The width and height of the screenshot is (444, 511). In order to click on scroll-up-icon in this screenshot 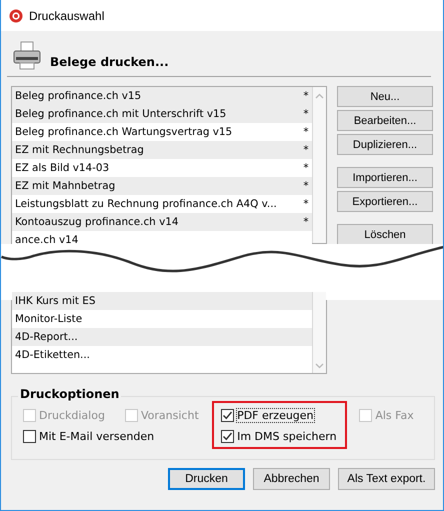, I will do `click(319, 96)`.